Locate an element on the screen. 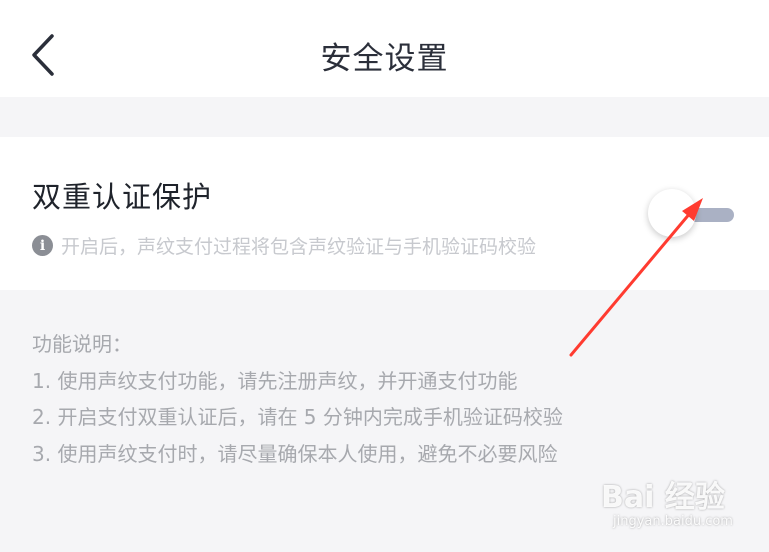 This screenshot has width=769, height=552. dual-auth-hint: i 开启后，声纹支付过程将包含声纹验证与手机验证码校验 is located at coordinates (284, 245).